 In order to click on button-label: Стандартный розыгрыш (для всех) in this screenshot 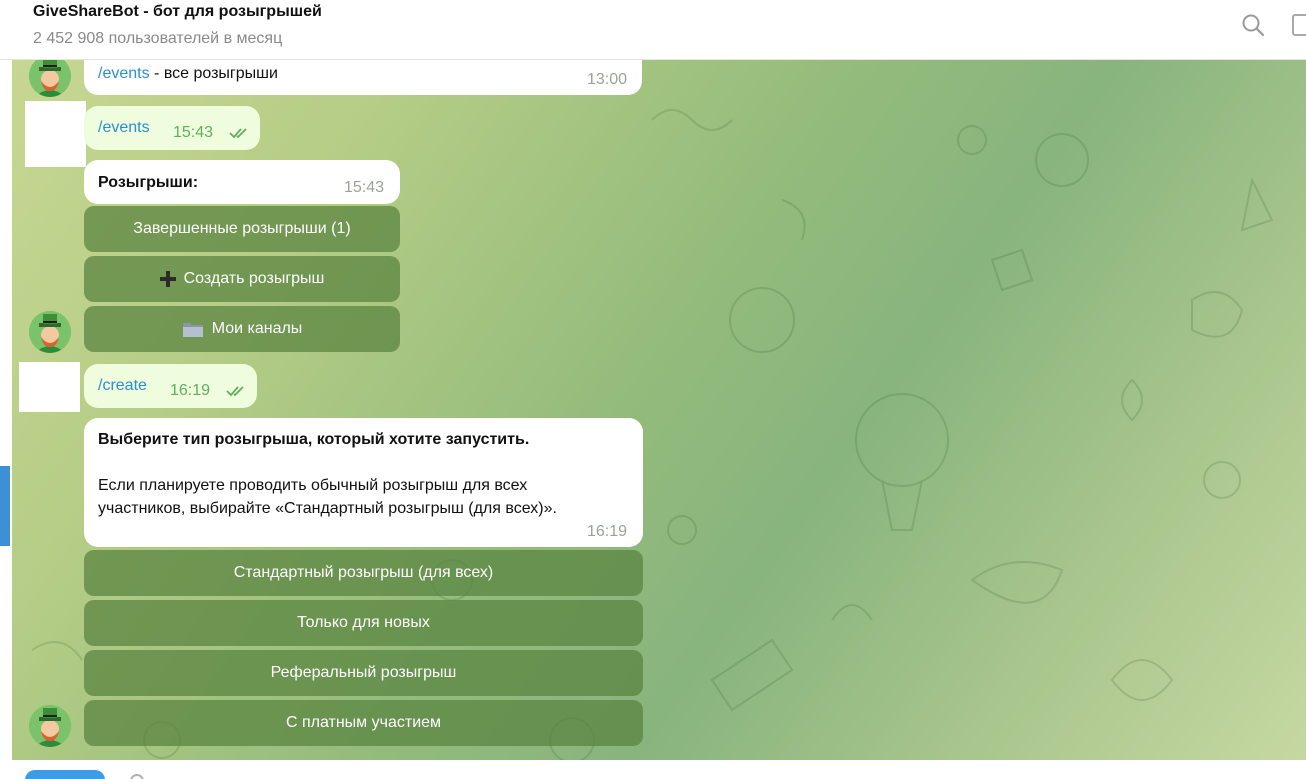, I will do `click(363, 572)`.